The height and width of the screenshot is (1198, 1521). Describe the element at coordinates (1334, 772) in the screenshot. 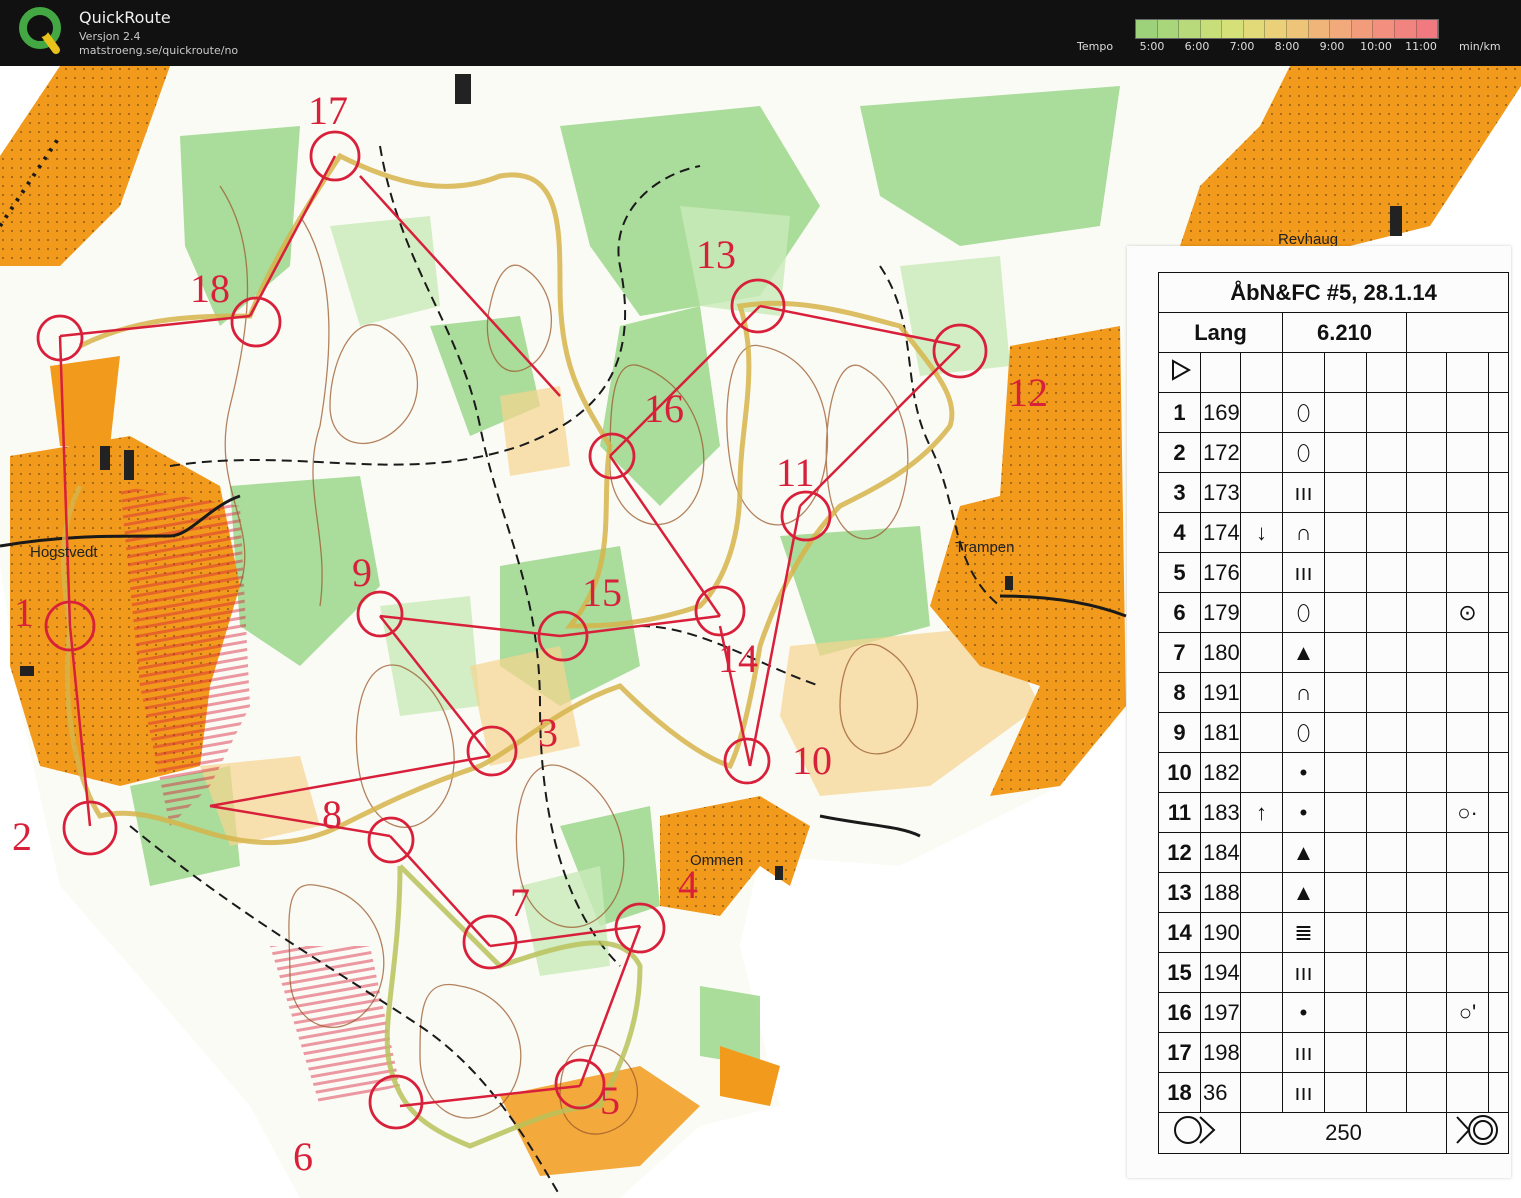

I see `control-row: 10 182 •` at that location.